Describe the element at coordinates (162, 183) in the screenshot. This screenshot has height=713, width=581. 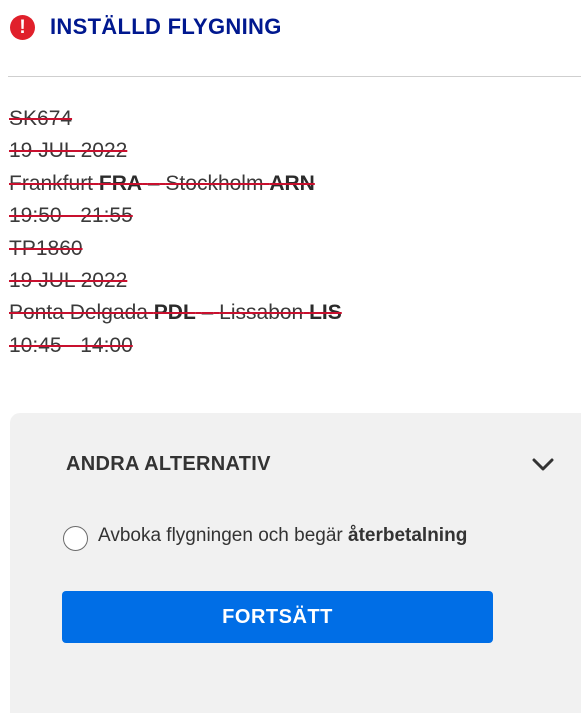
I see `flight-route: Frankfurt FRA – Stockholm ARN` at that location.